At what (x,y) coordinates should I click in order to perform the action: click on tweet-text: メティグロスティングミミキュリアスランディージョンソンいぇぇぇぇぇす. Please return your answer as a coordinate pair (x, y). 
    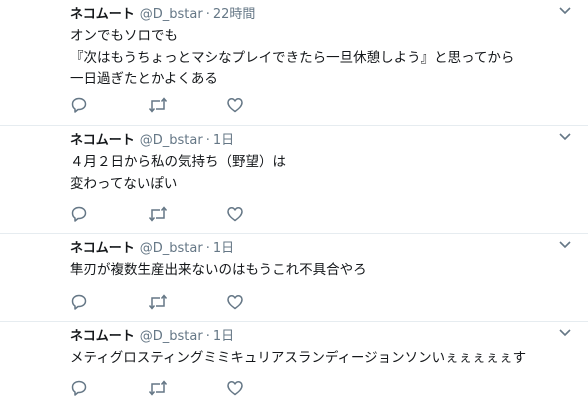
    Looking at the image, I should click on (320, 359).